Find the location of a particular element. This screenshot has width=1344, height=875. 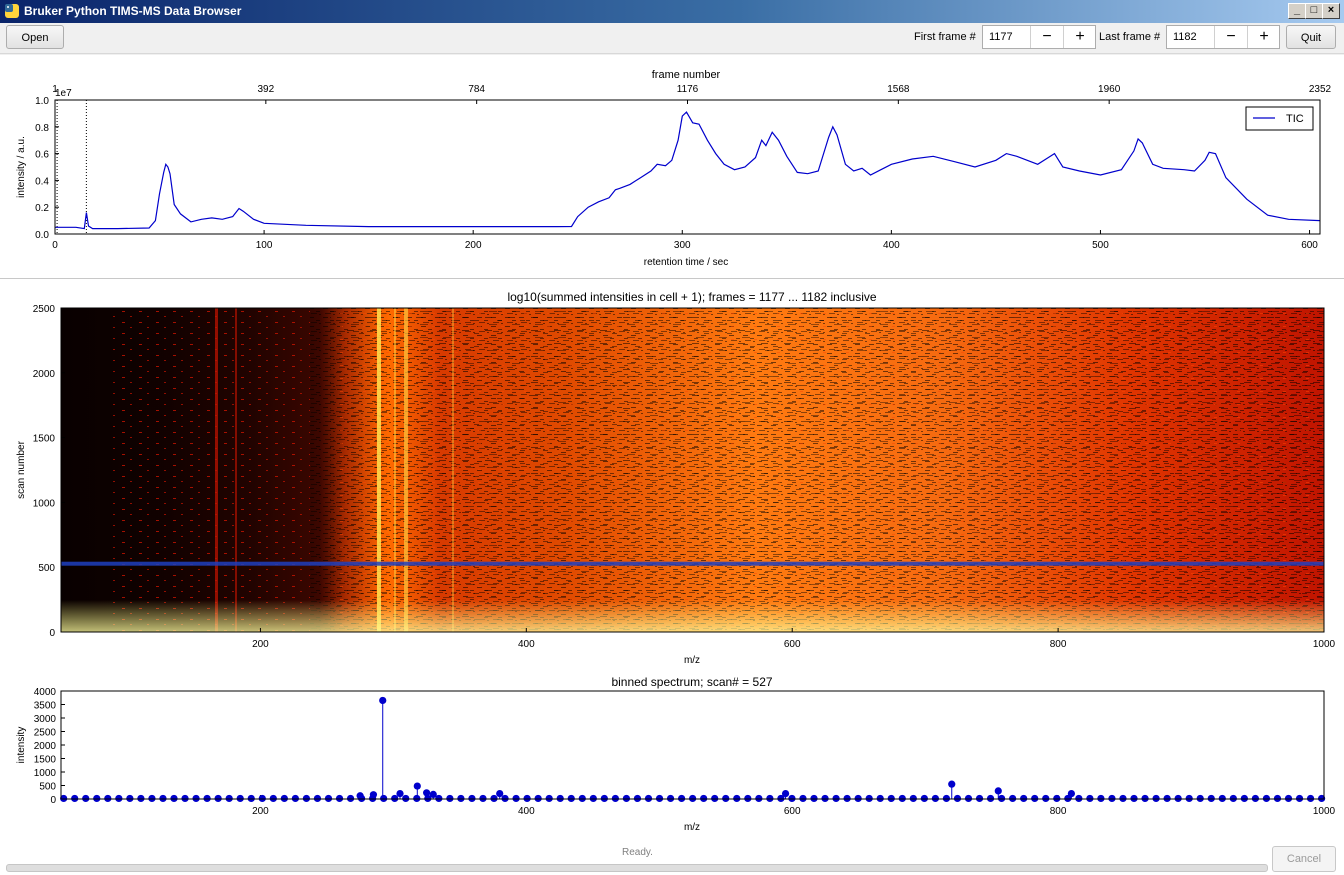

heatmap-x-tick-label: 800 is located at coordinates (1058, 644).